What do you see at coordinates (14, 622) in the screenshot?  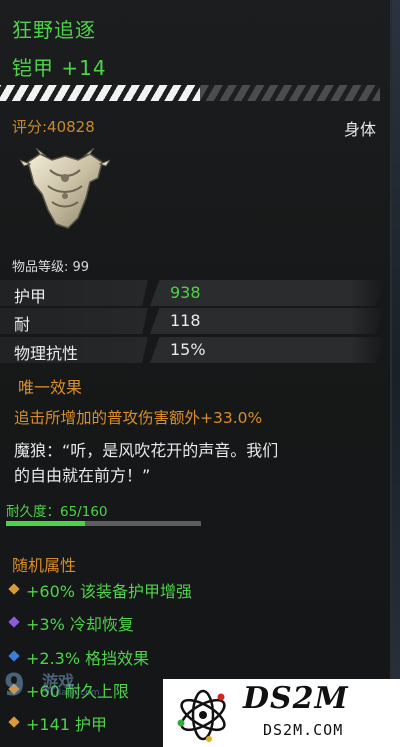 I see `purple-gem-icon` at bounding box center [14, 622].